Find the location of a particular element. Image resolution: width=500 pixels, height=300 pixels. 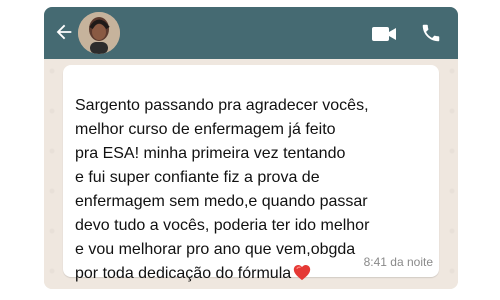

chat-header is located at coordinates (251, 33).